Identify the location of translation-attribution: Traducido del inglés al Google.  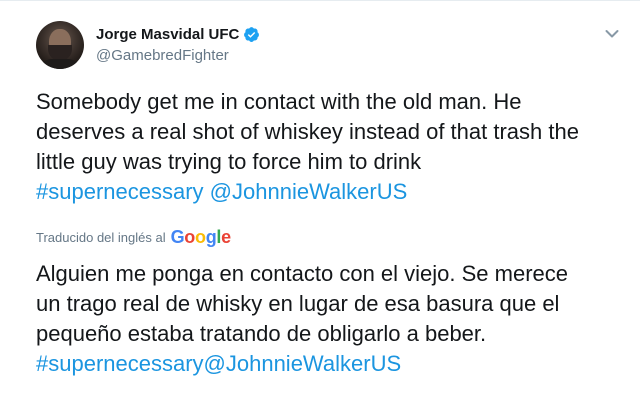
(133, 237).